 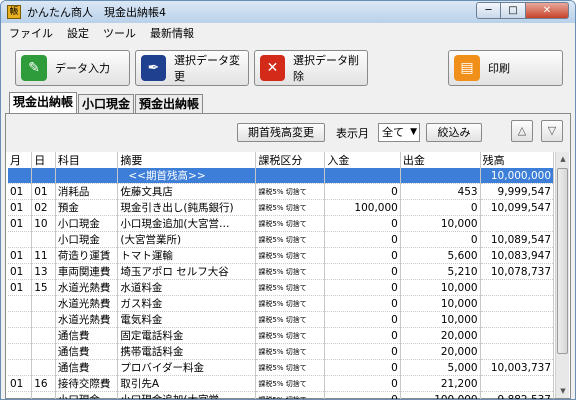 What do you see at coordinates (413, 132) in the screenshot?
I see `chevron-down-icon: ▼` at bounding box center [413, 132].